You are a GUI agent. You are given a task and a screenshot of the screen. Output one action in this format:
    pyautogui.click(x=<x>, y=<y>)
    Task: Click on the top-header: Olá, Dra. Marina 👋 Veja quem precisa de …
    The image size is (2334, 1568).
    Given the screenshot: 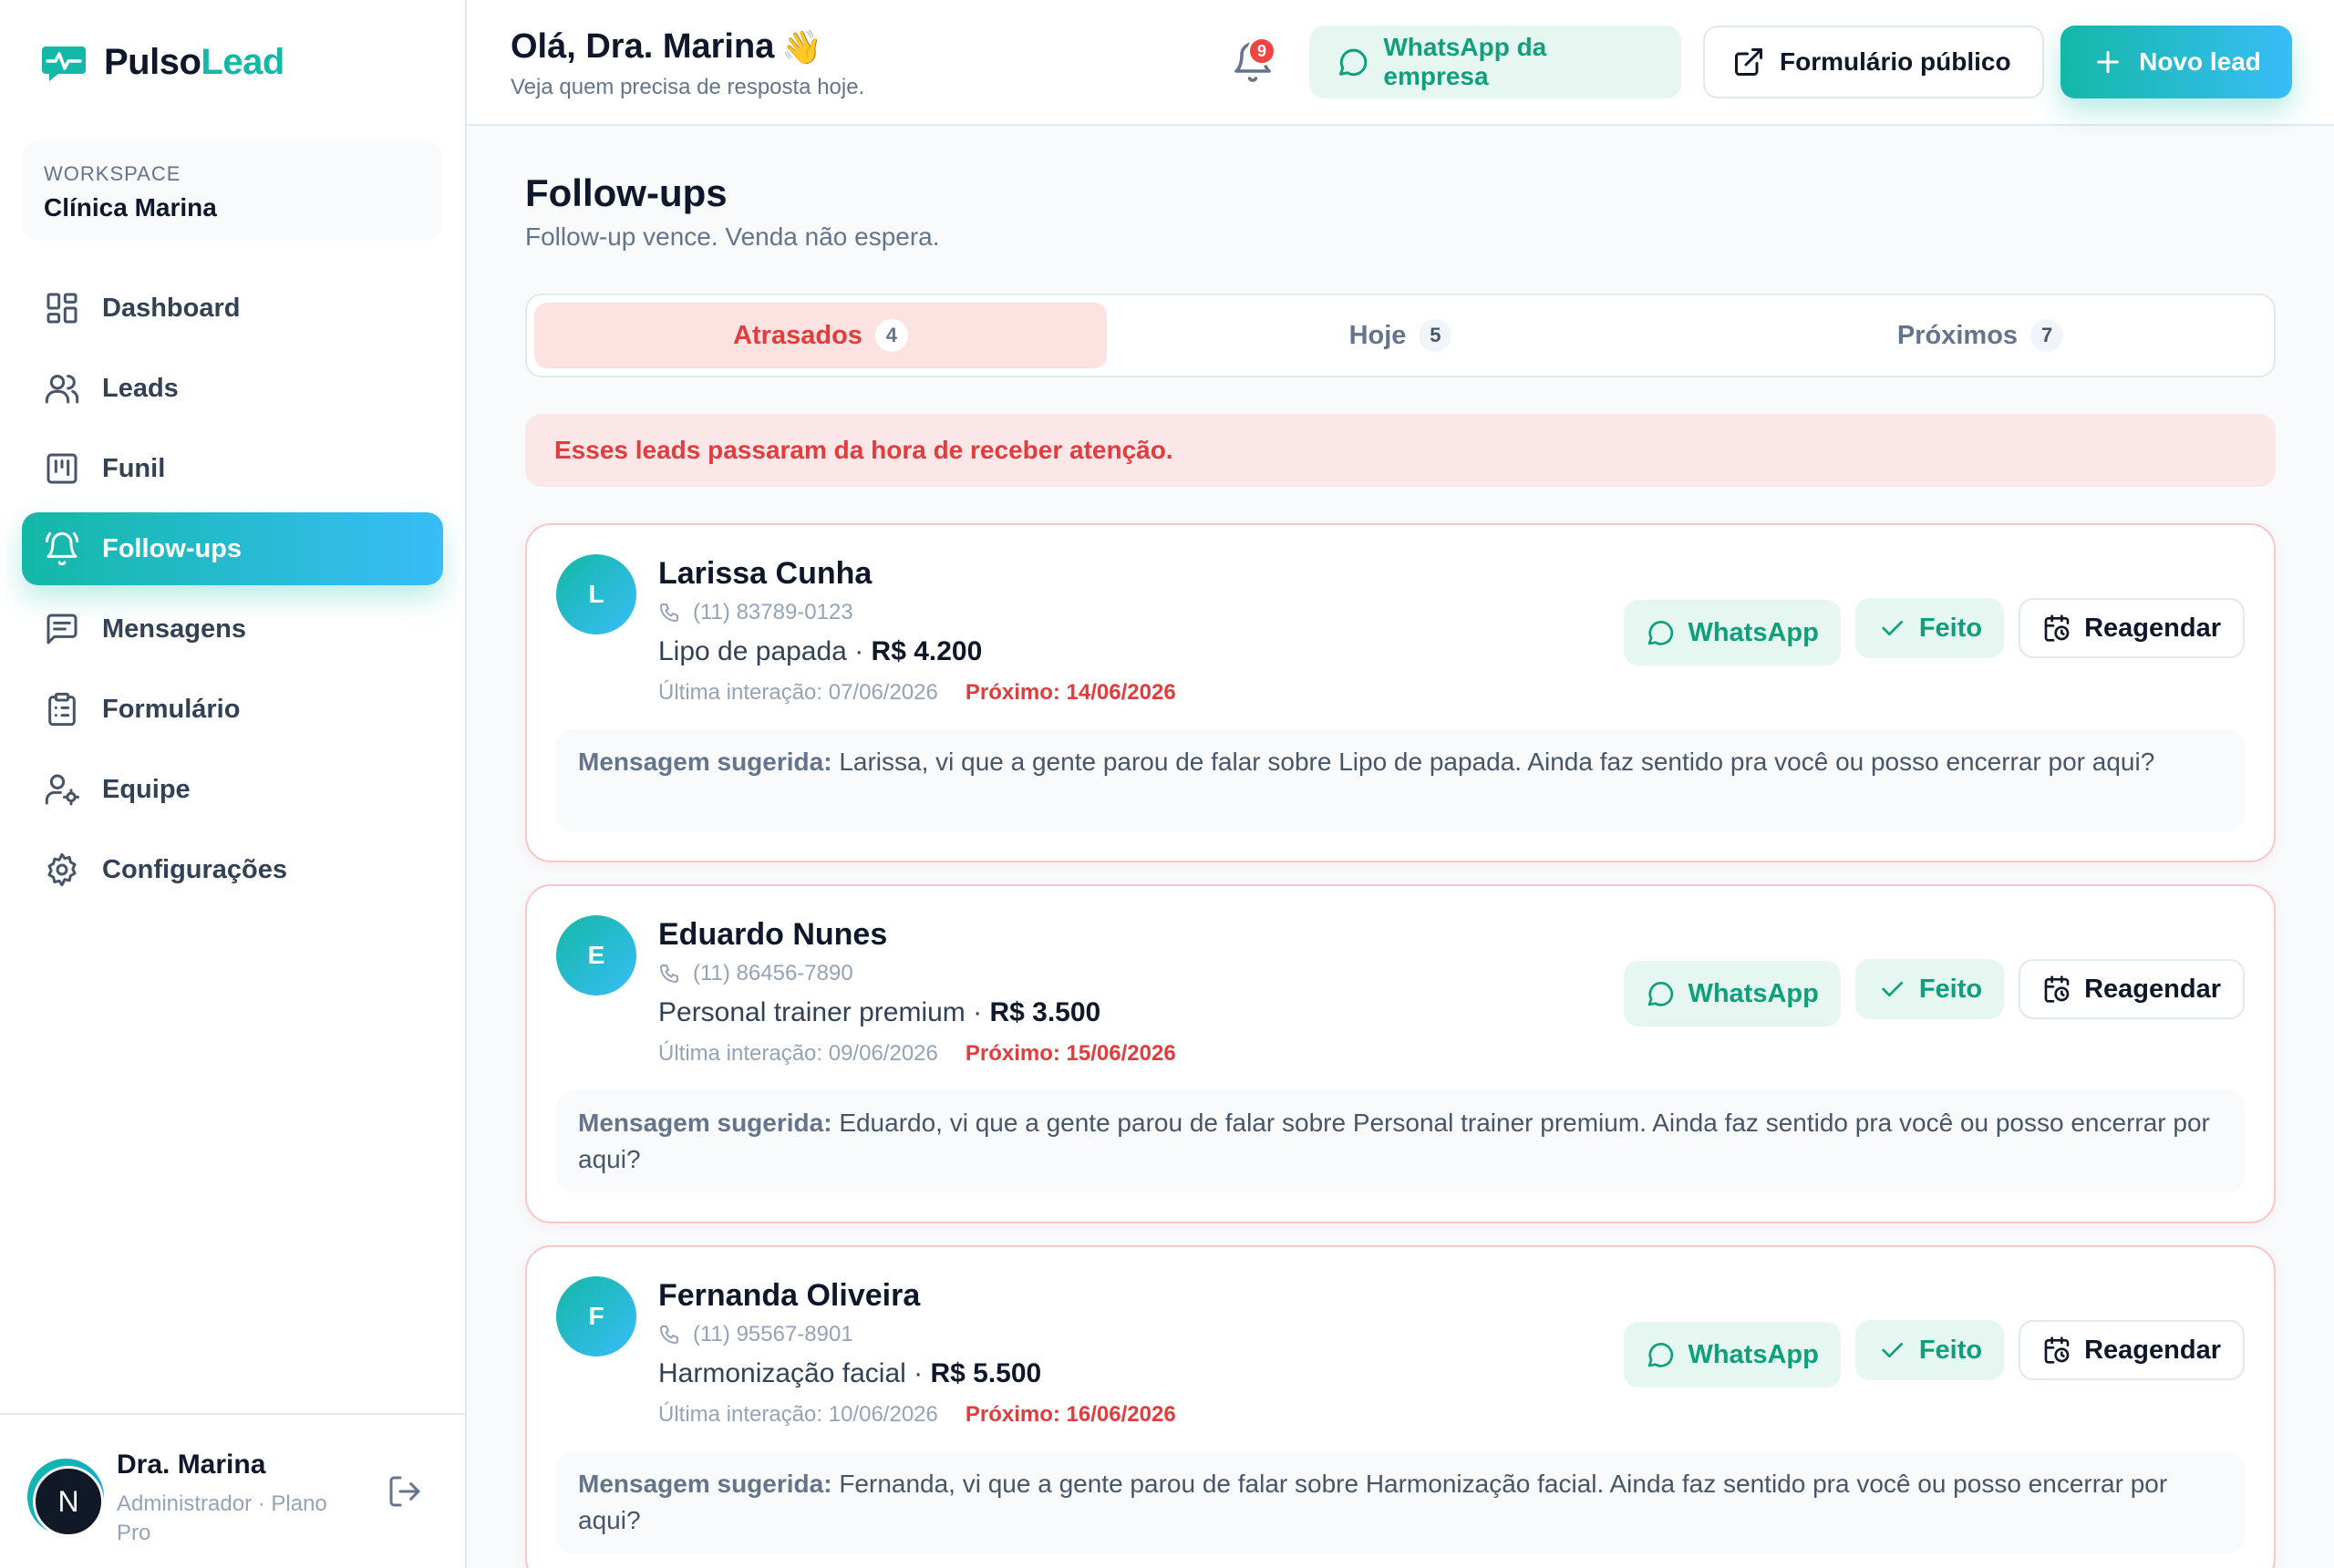 What is the action you would take?
    pyautogui.click(x=1400, y=63)
    